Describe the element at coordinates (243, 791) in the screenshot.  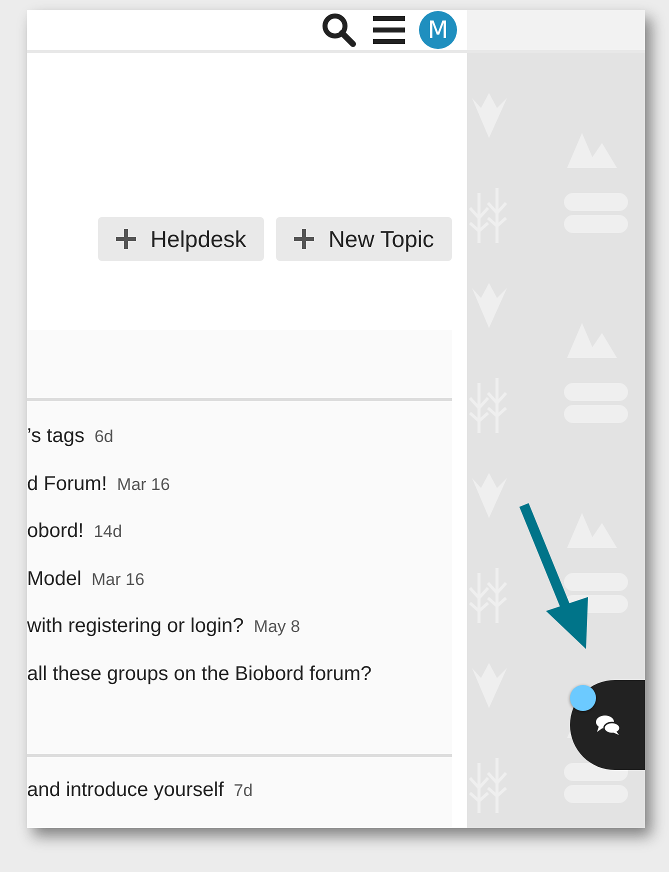
I see `topic-age: 7d` at that location.